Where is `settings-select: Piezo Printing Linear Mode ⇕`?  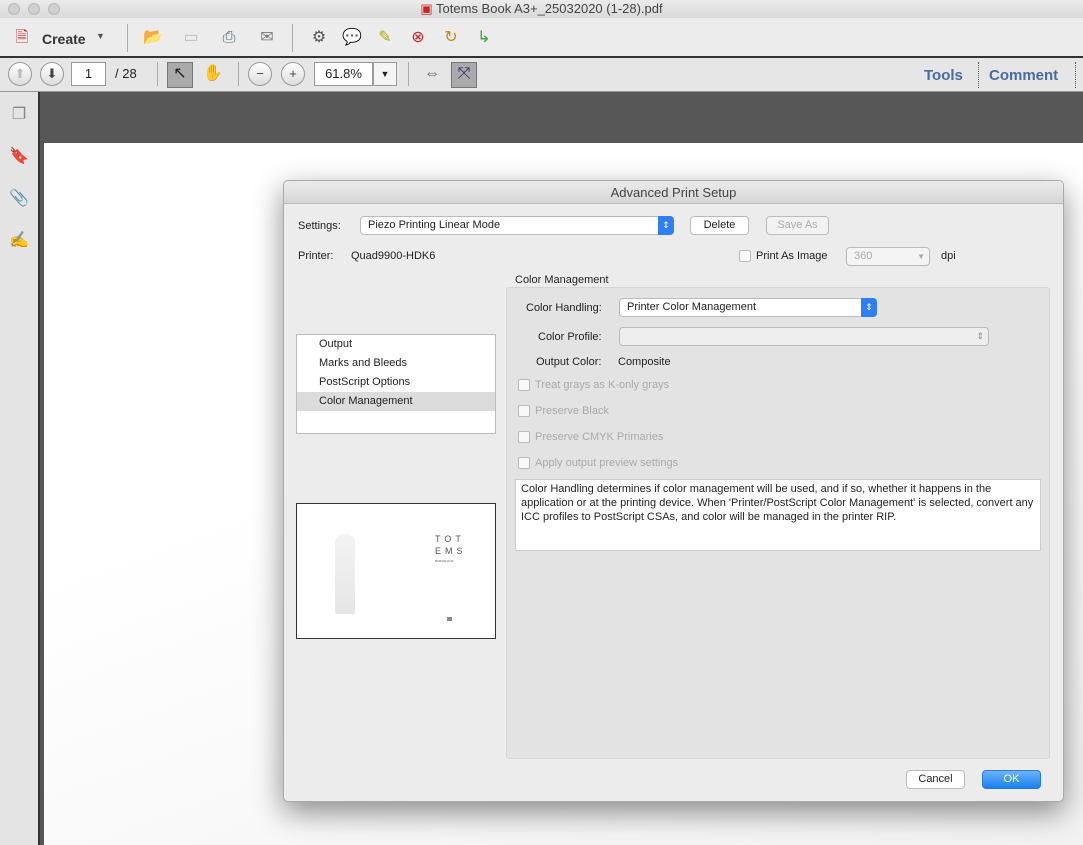
settings-select: Piezo Printing Linear Mode ⇕ is located at coordinates (517, 225).